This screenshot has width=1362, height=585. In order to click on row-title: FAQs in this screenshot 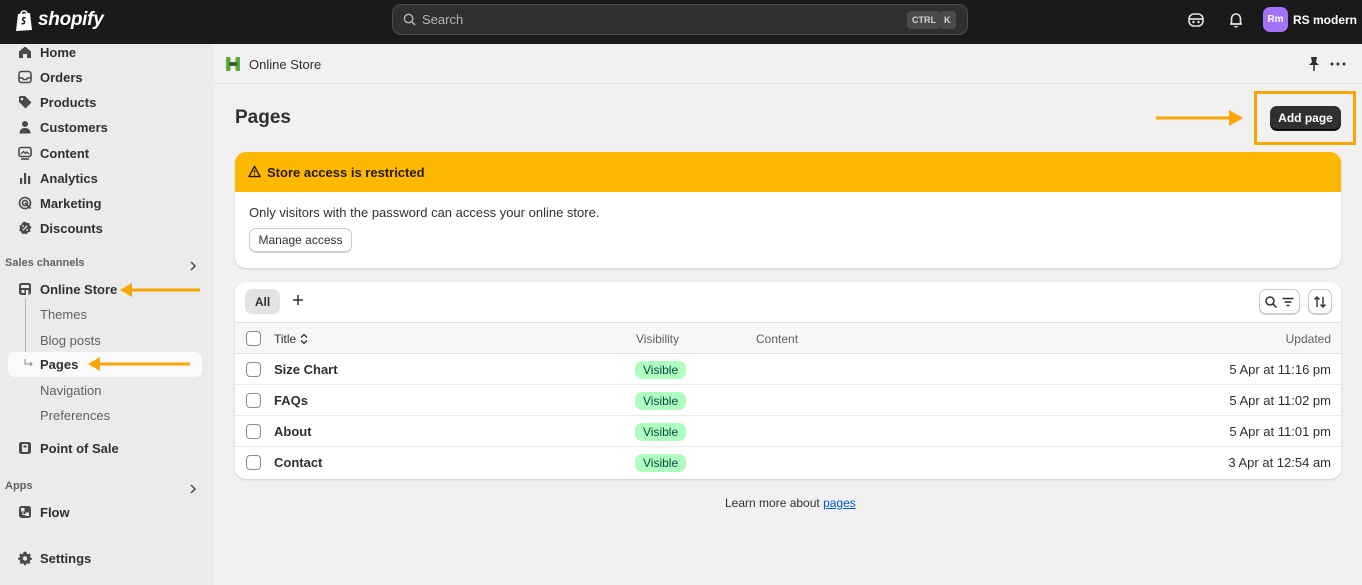, I will do `click(291, 400)`.